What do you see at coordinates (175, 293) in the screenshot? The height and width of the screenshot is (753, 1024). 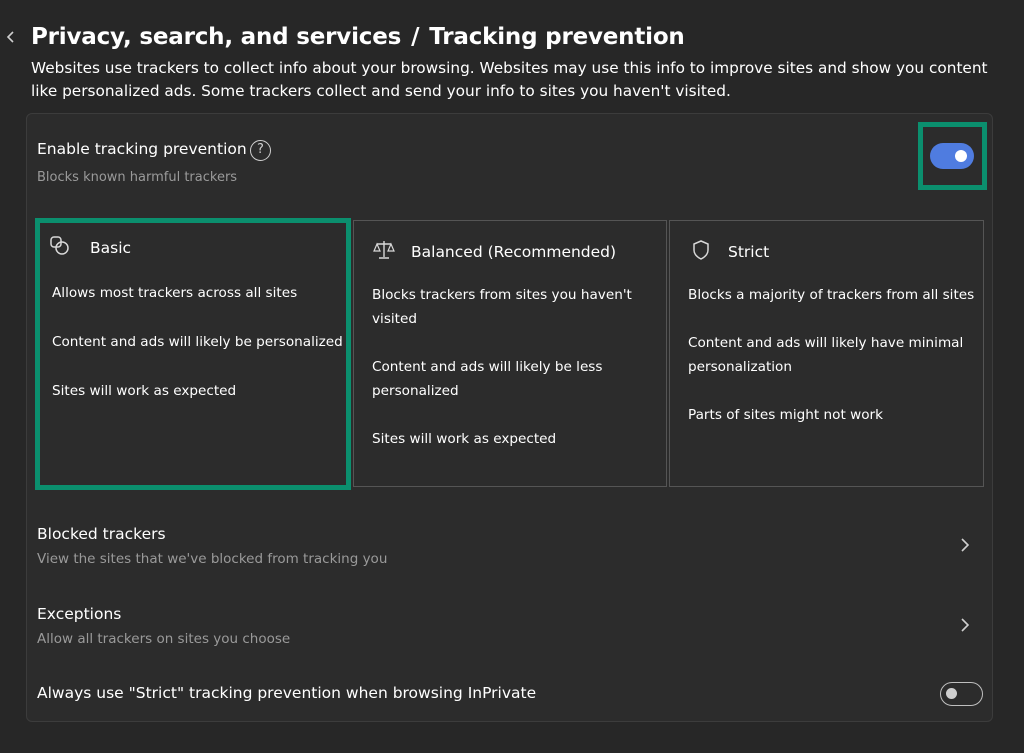 I see `basic-line-1: Allows most trackers across all sites` at bounding box center [175, 293].